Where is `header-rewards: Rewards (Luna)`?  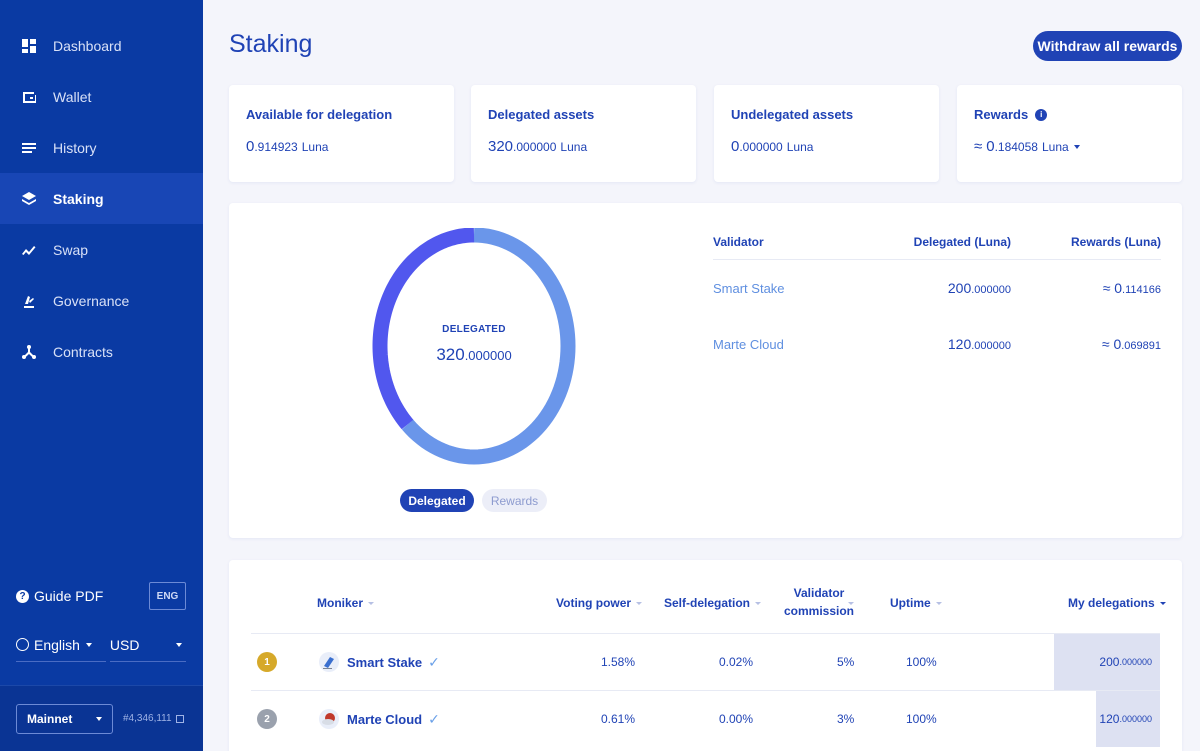 header-rewards: Rewards (Luna) is located at coordinates (1115, 242).